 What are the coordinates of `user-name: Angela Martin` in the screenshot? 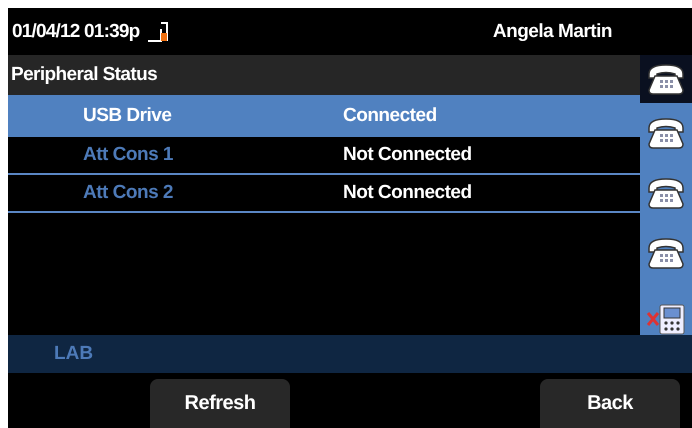 It's located at (552, 31).